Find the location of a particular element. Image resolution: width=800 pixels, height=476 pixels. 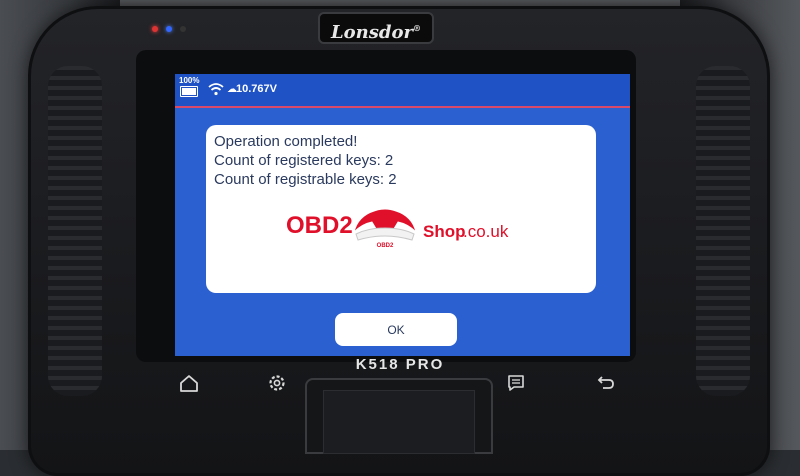

brand-logo: Lonsdor® is located at coordinates (376, 28).